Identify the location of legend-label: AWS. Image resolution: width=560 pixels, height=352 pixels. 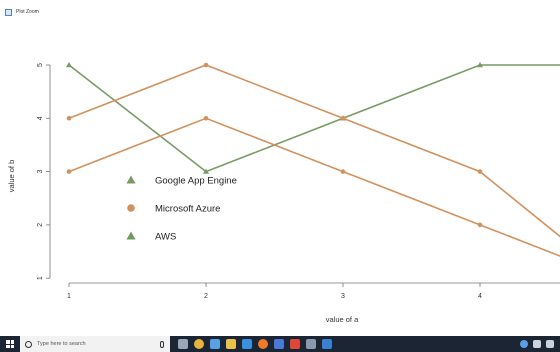
(165, 237).